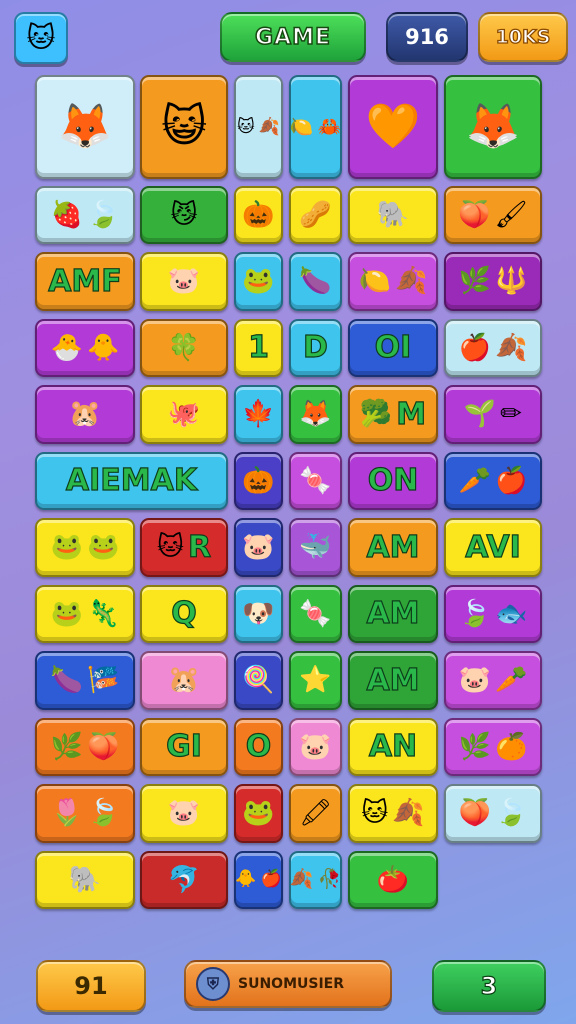 This screenshot has height=1024, width=576. What do you see at coordinates (258, 680) in the screenshot?
I see `game-tile: 🍭` at bounding box center [258, 680].